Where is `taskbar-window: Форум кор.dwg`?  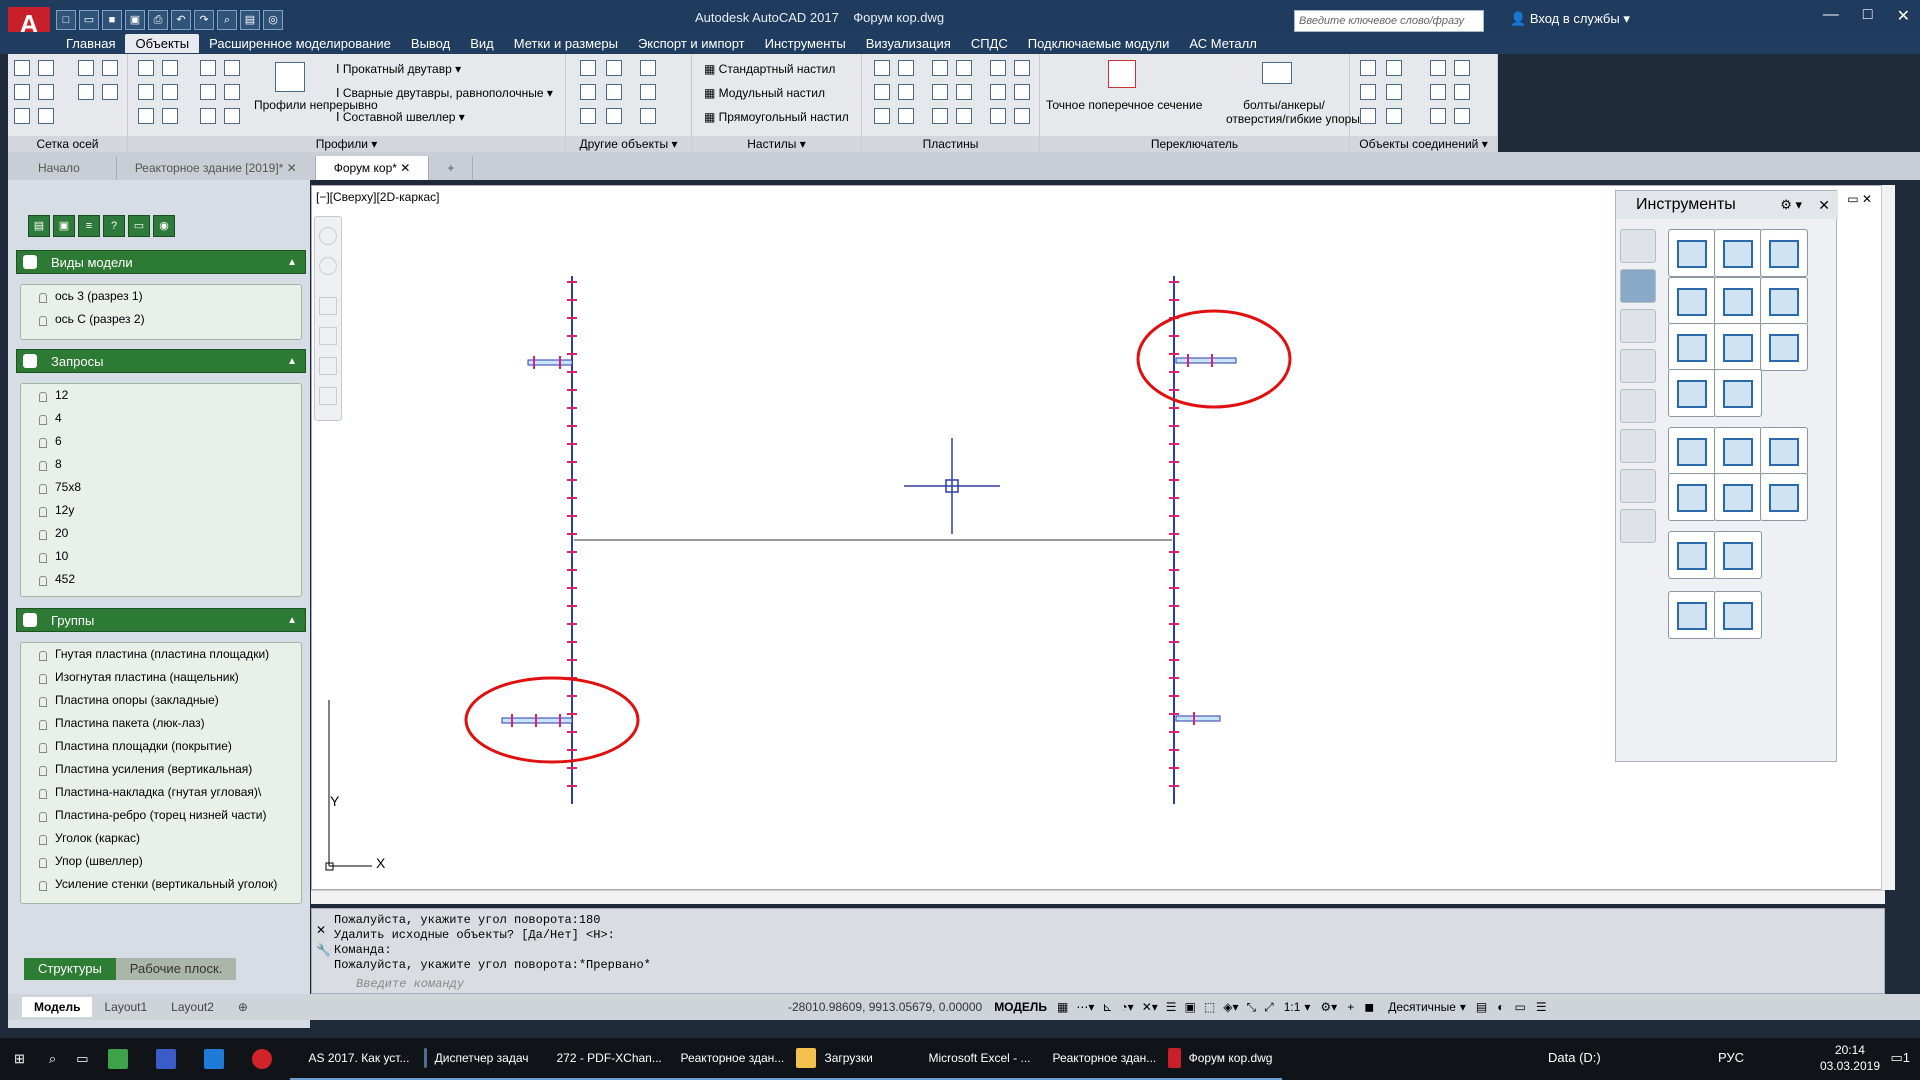 taskbar-window: Форум кор.dwg is located at coordinates (1220, 1059).